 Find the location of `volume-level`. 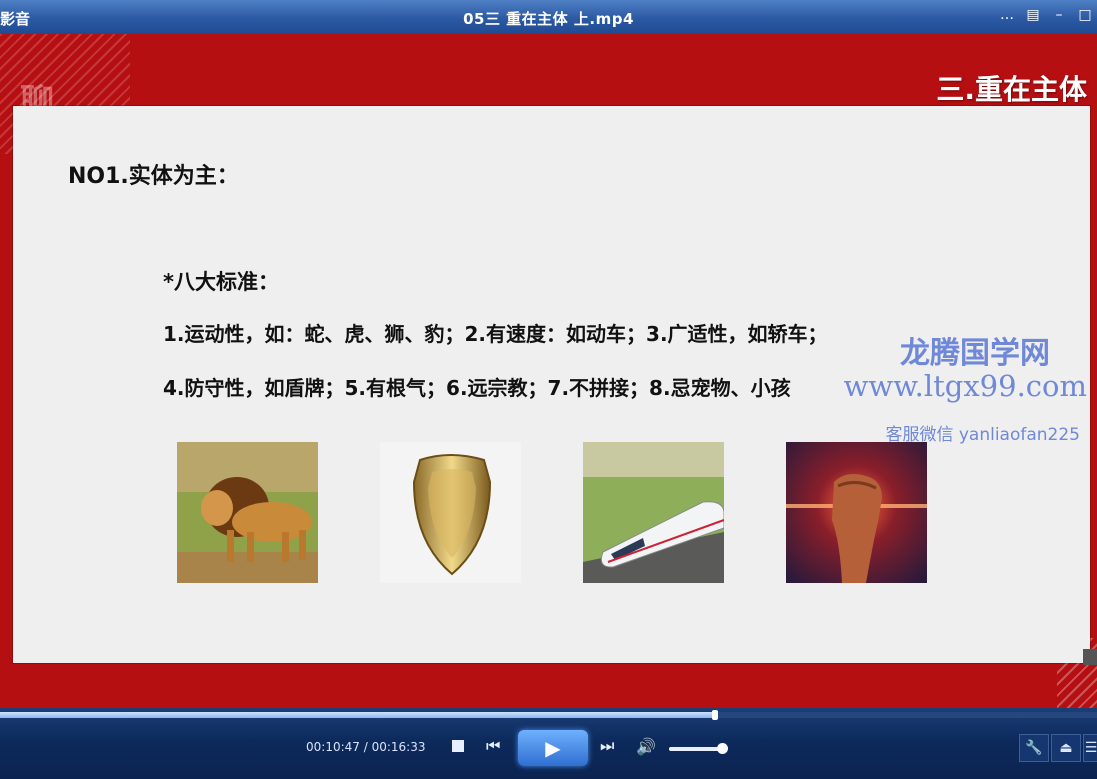

volume-level is located at coordinates (696, 749).